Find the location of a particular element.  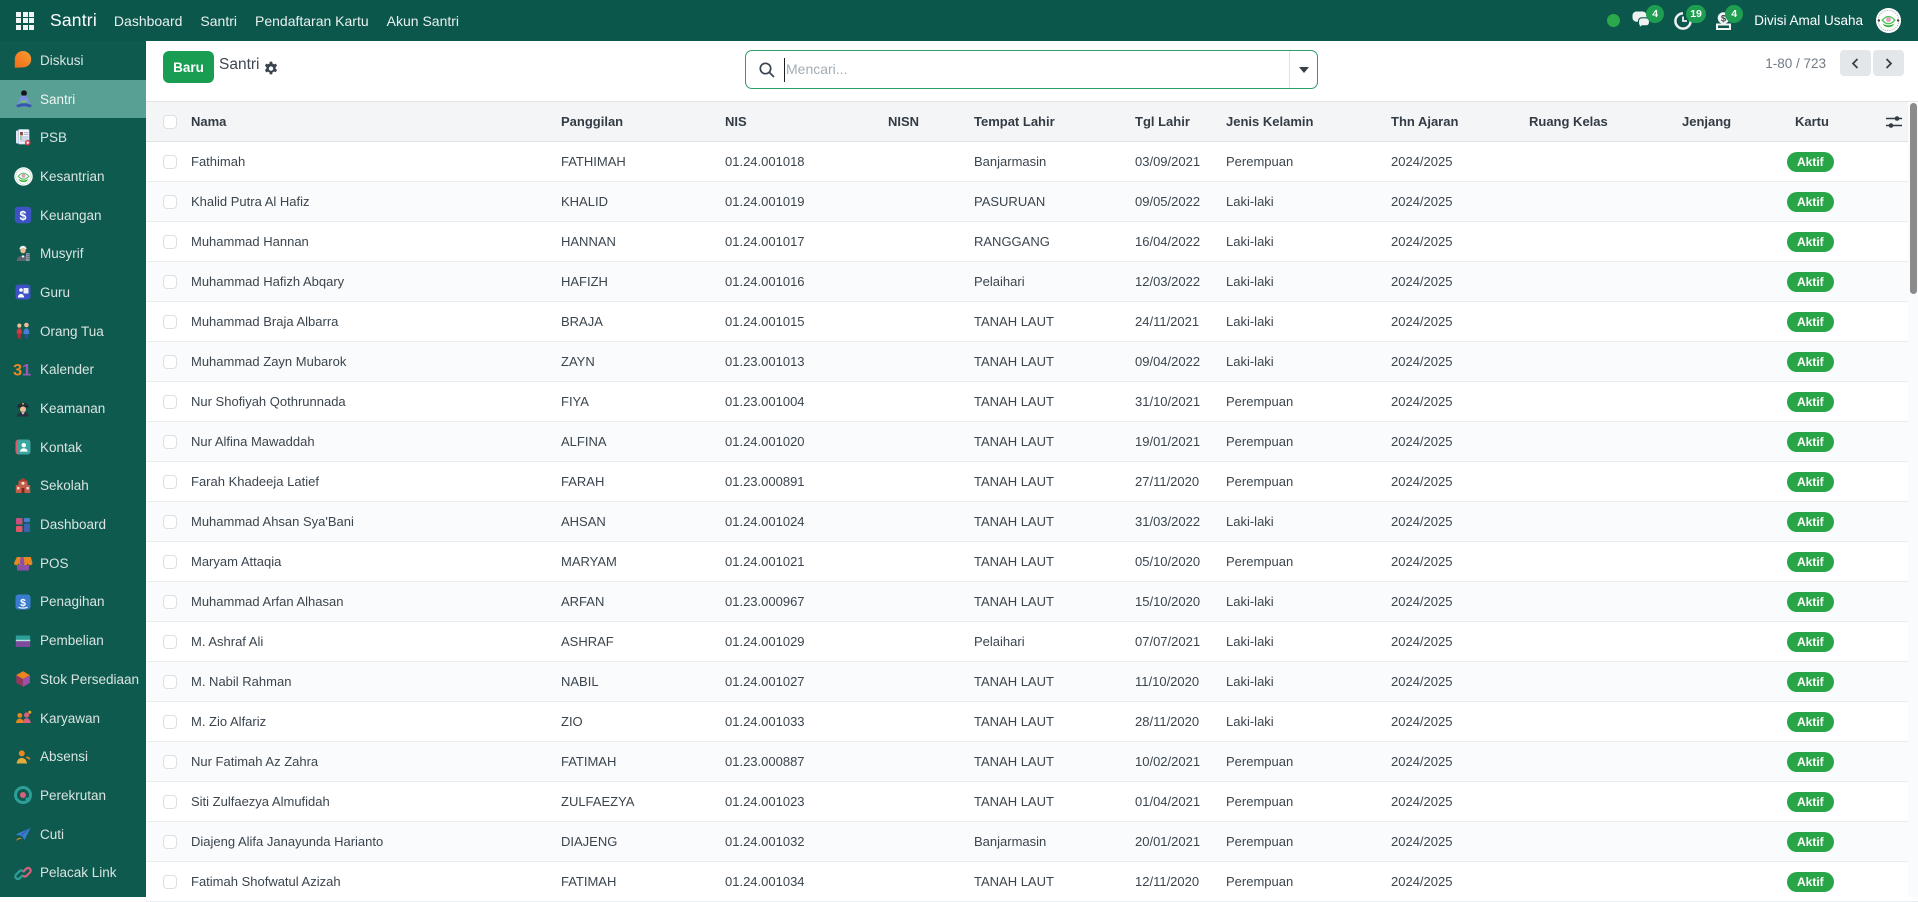

svg-text: 1 is located at coordinates (26, 370).